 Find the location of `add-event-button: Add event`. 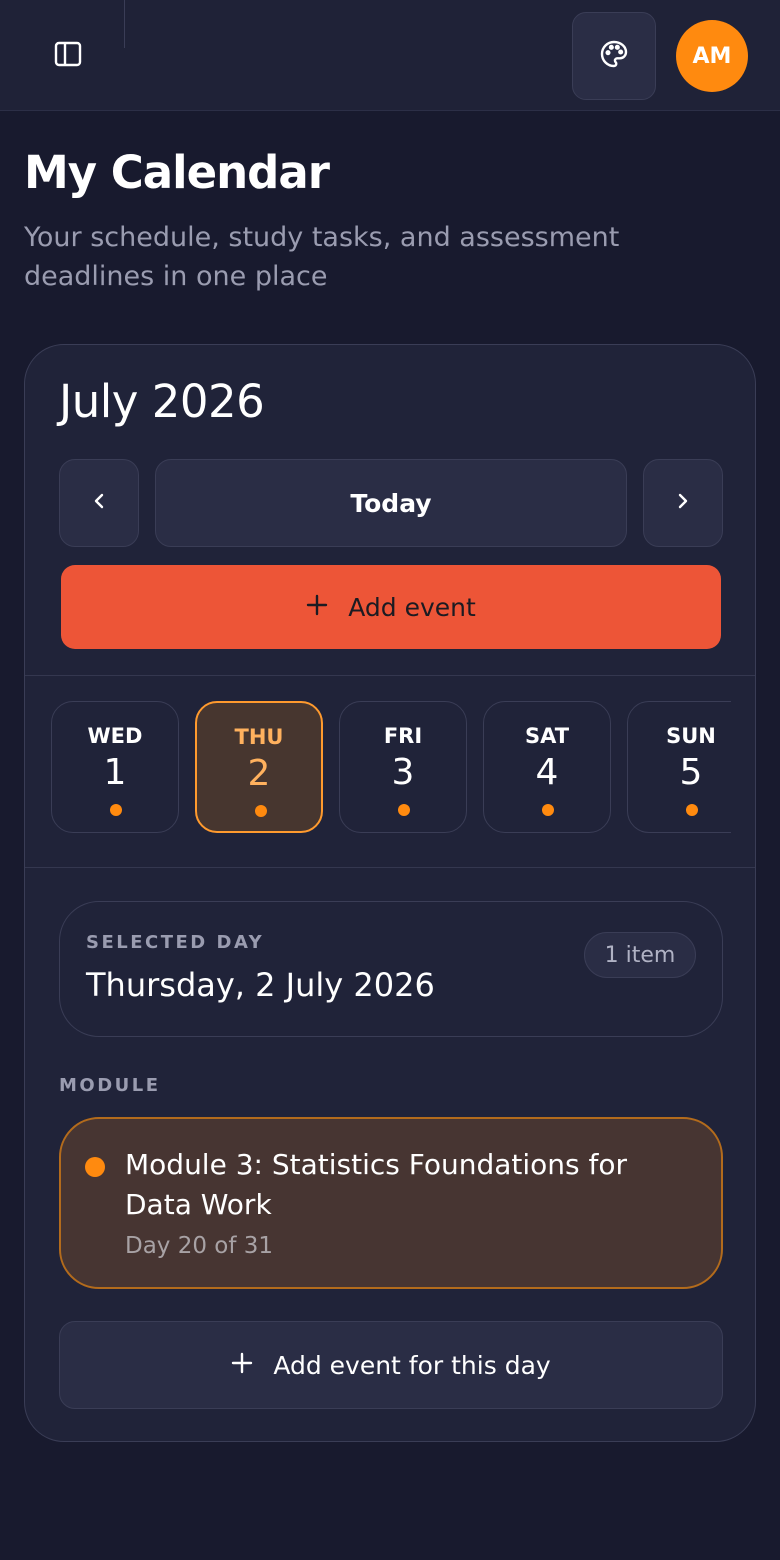

add-event-button: Add event is located at coordinates (391, 607).